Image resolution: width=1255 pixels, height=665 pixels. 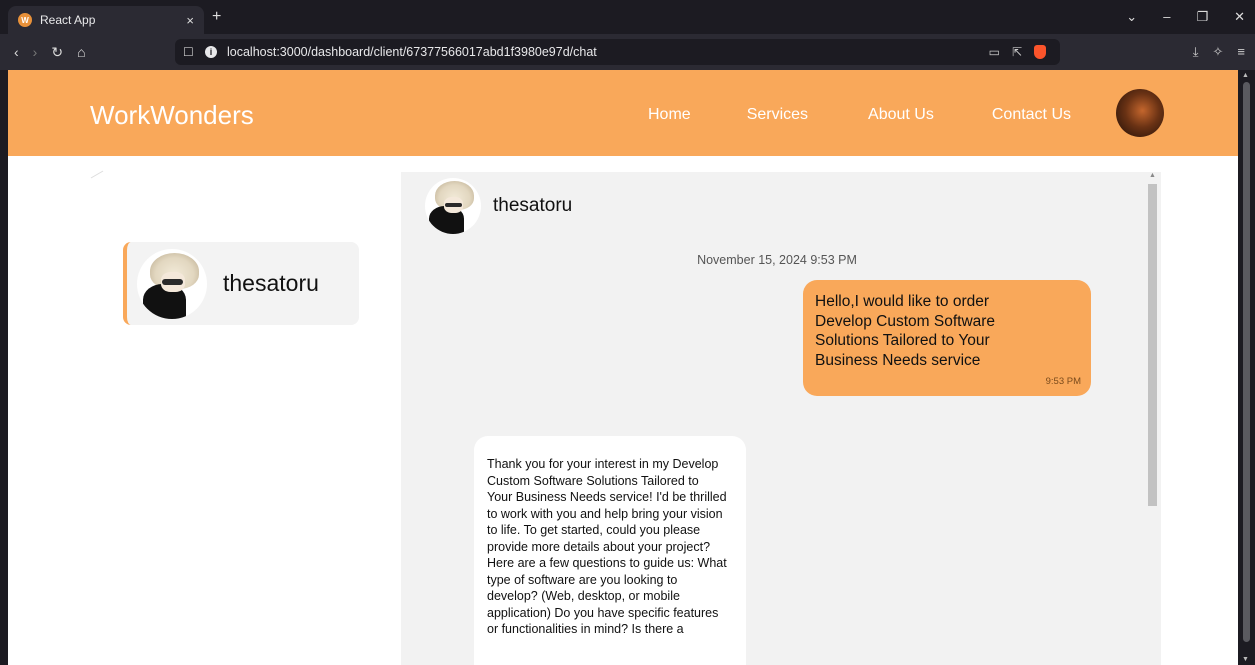 I want to click on message-time: 9:53 PM, so click(x=1063, y=381).